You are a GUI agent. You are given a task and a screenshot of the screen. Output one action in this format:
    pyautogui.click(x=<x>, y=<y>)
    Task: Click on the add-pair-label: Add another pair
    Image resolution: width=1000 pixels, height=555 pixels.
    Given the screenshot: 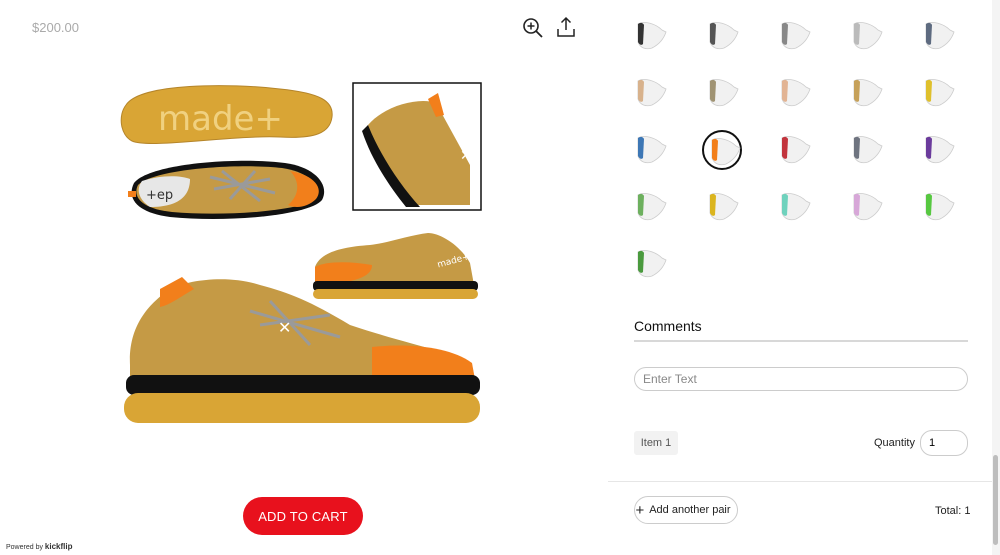 What is the action you would take?
    pyautogui.click(x=690, y=510)
    